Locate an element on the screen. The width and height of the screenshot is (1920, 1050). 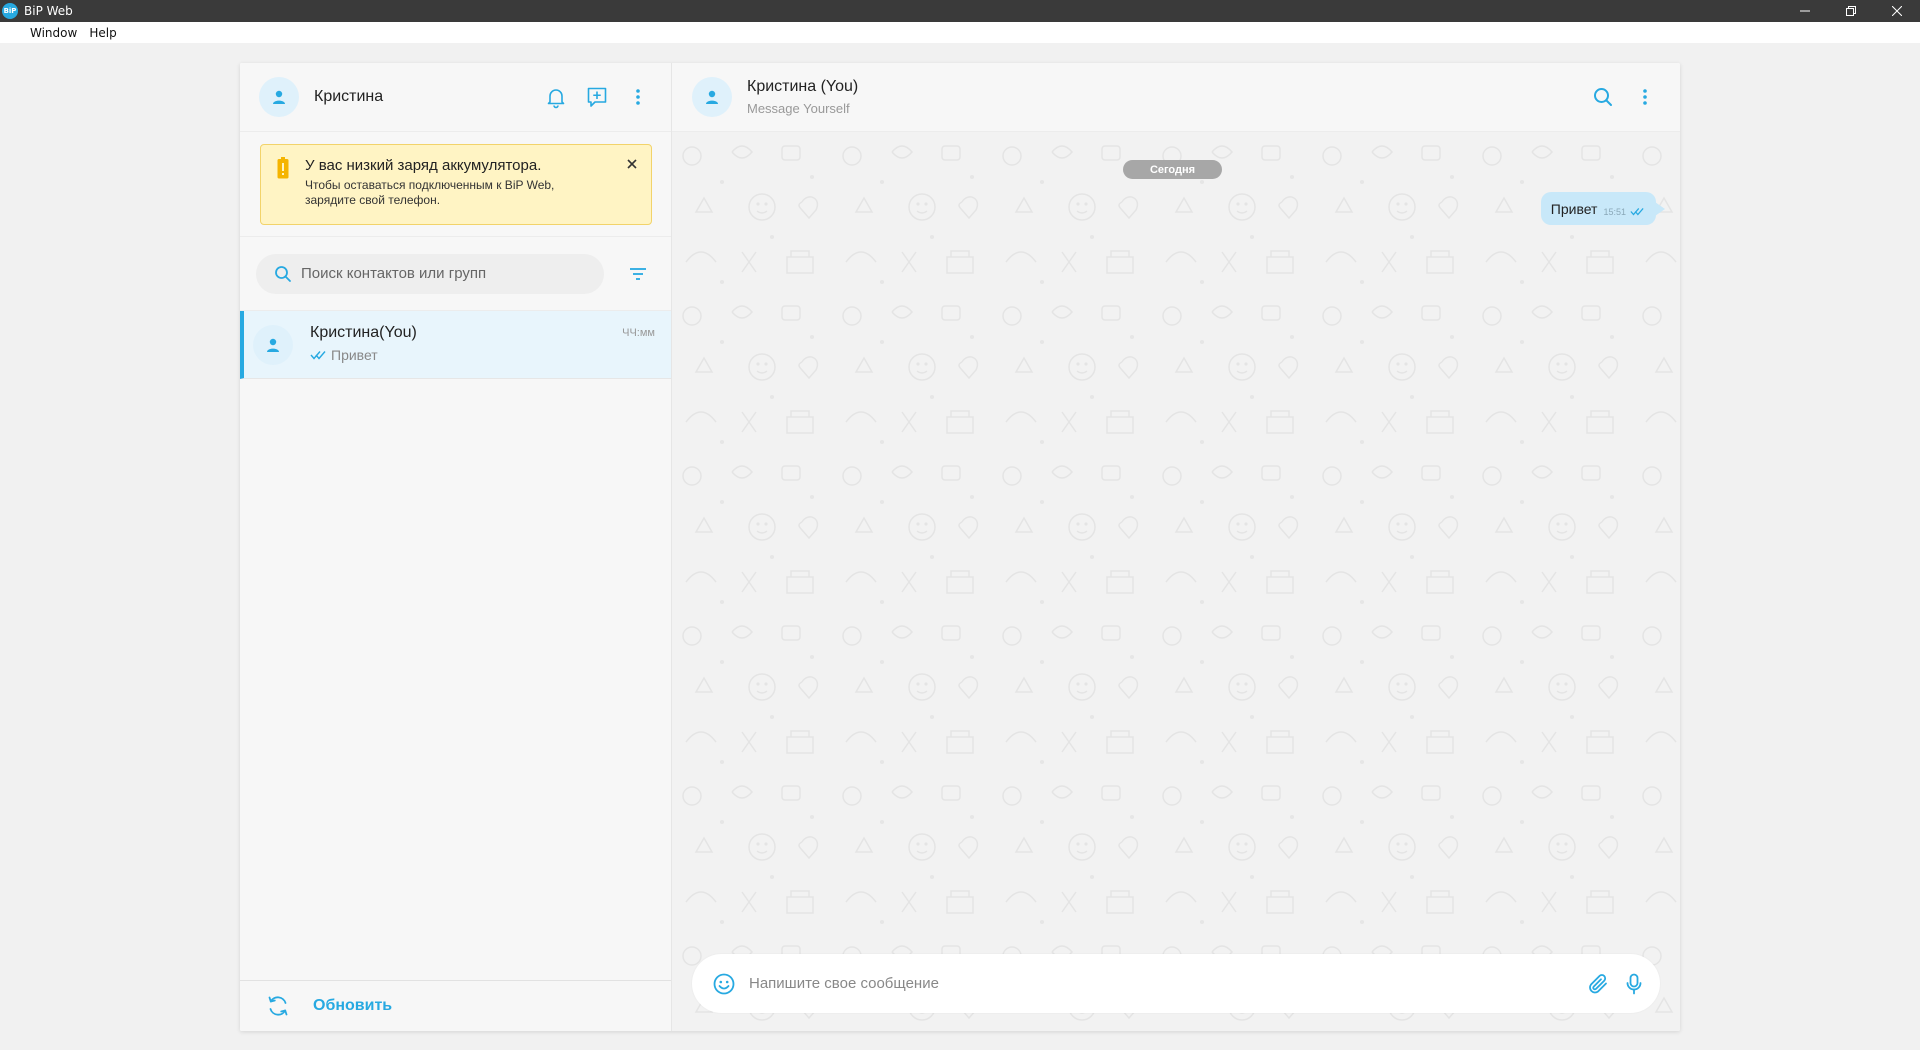
microphone-icon is located at coordinates (1634, 983).